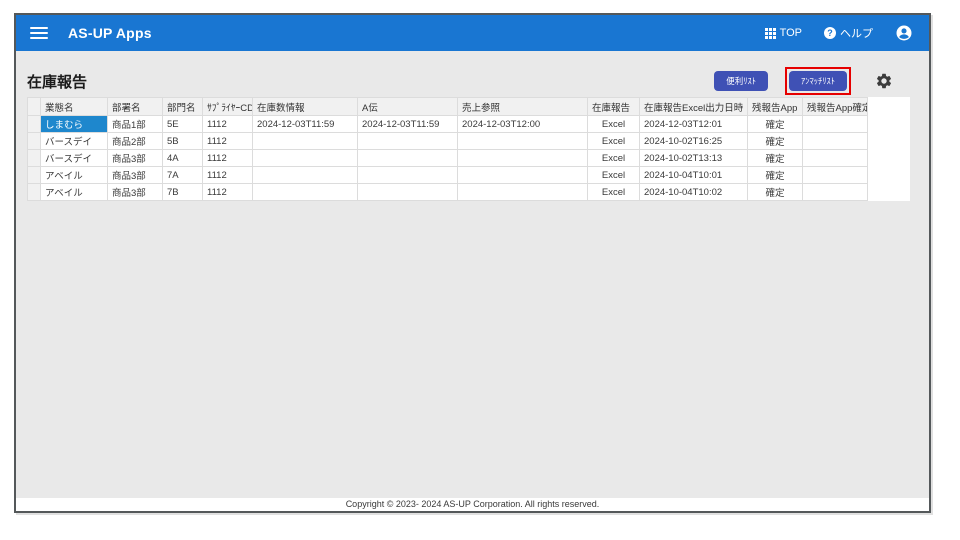  What do you see at coordinates (790, 33) in the screenshot?
I see `top-label: TOP` at bounding box center [790, 33].